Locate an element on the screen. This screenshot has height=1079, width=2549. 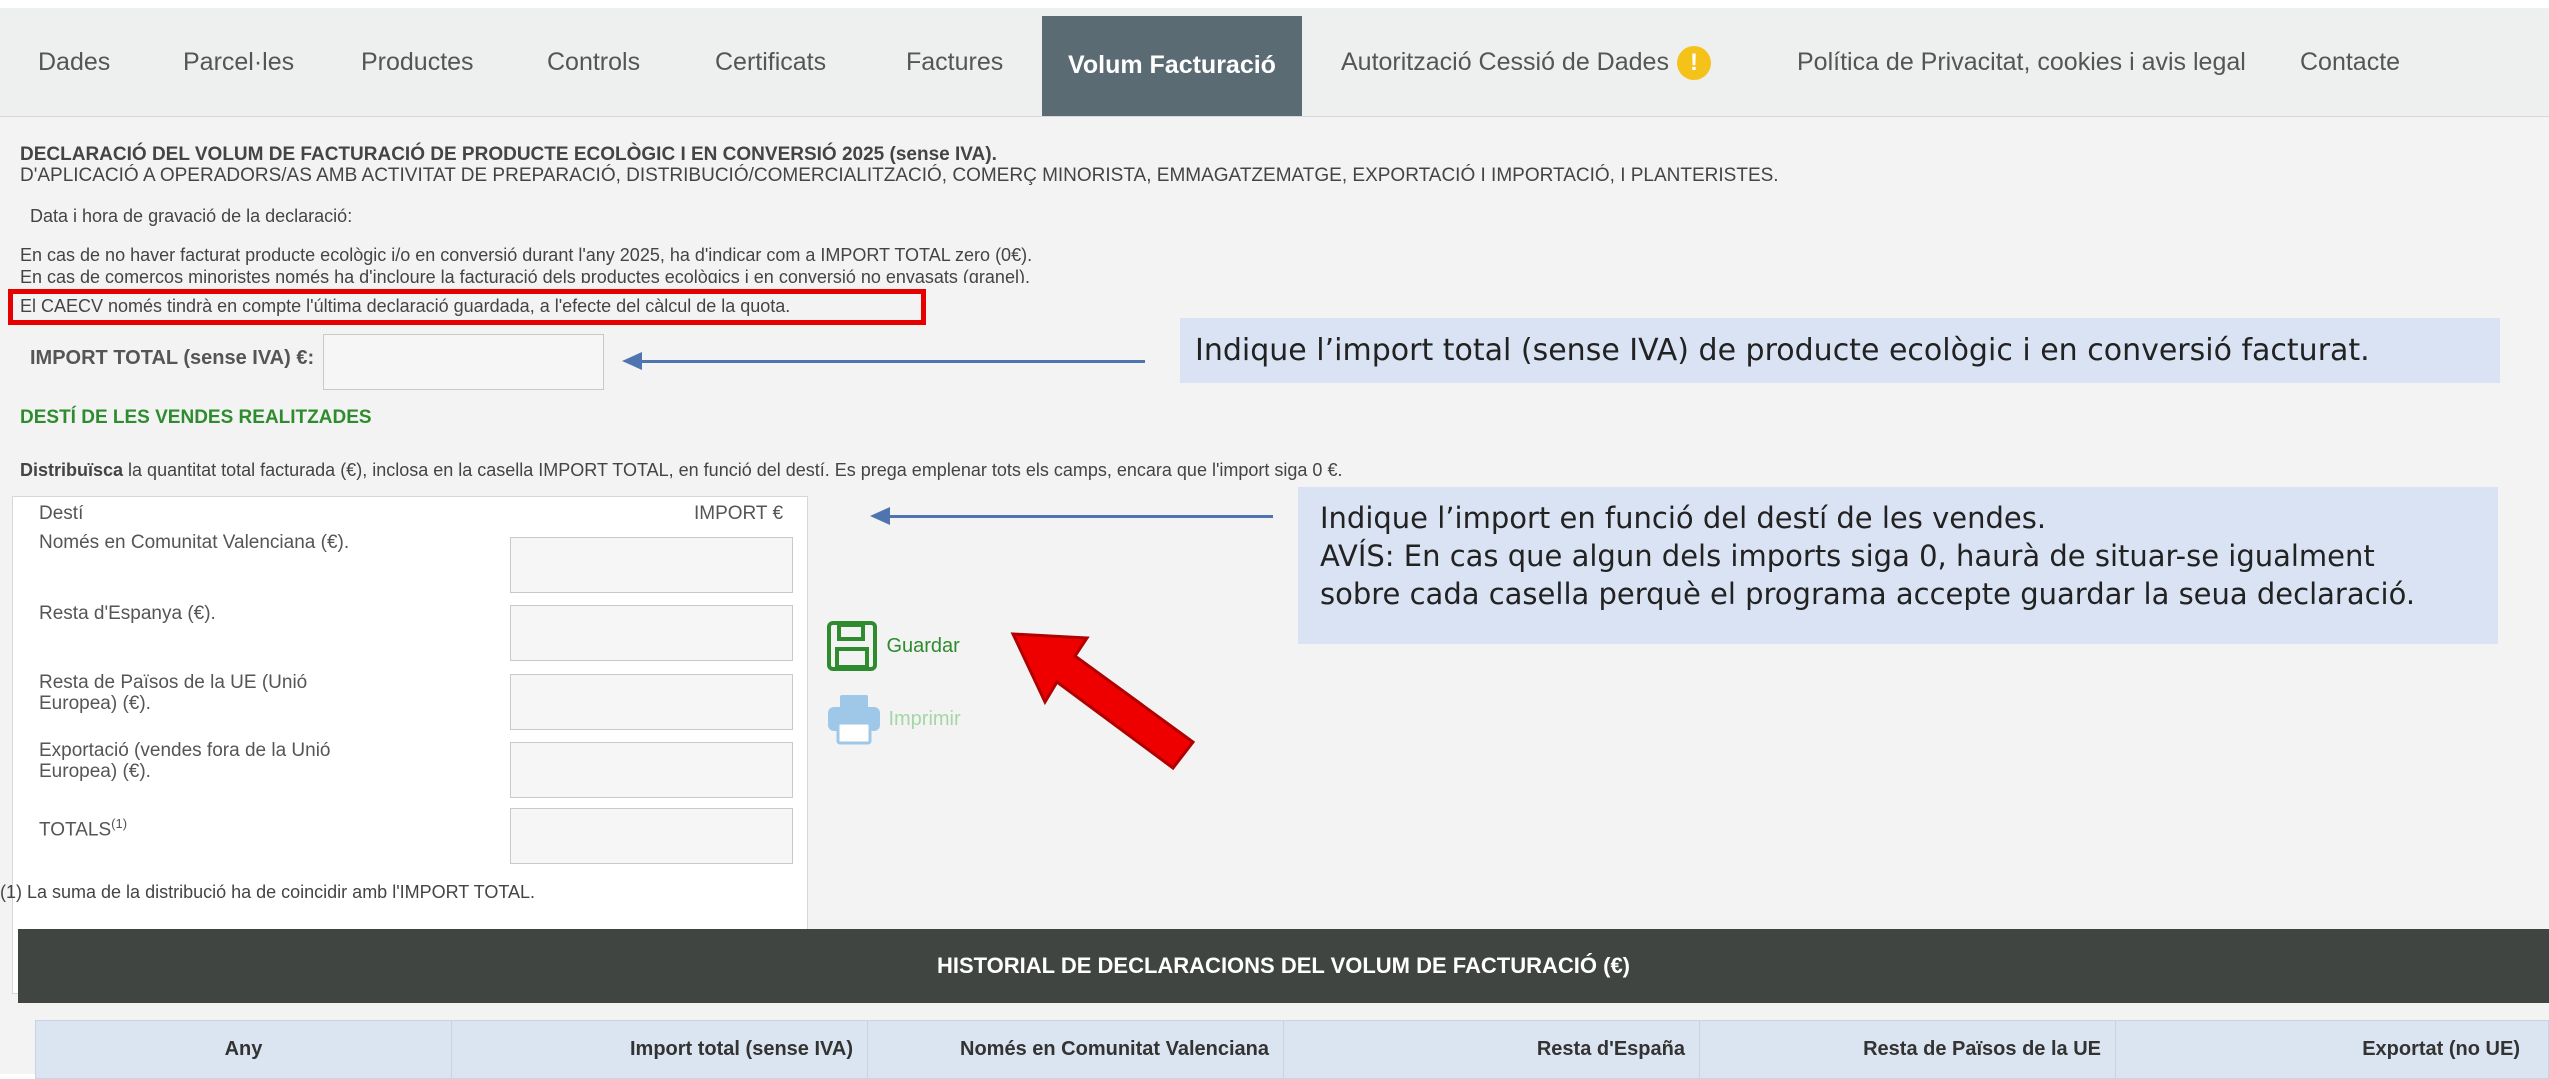
input-exportacio is located at coordinates (651, 770).